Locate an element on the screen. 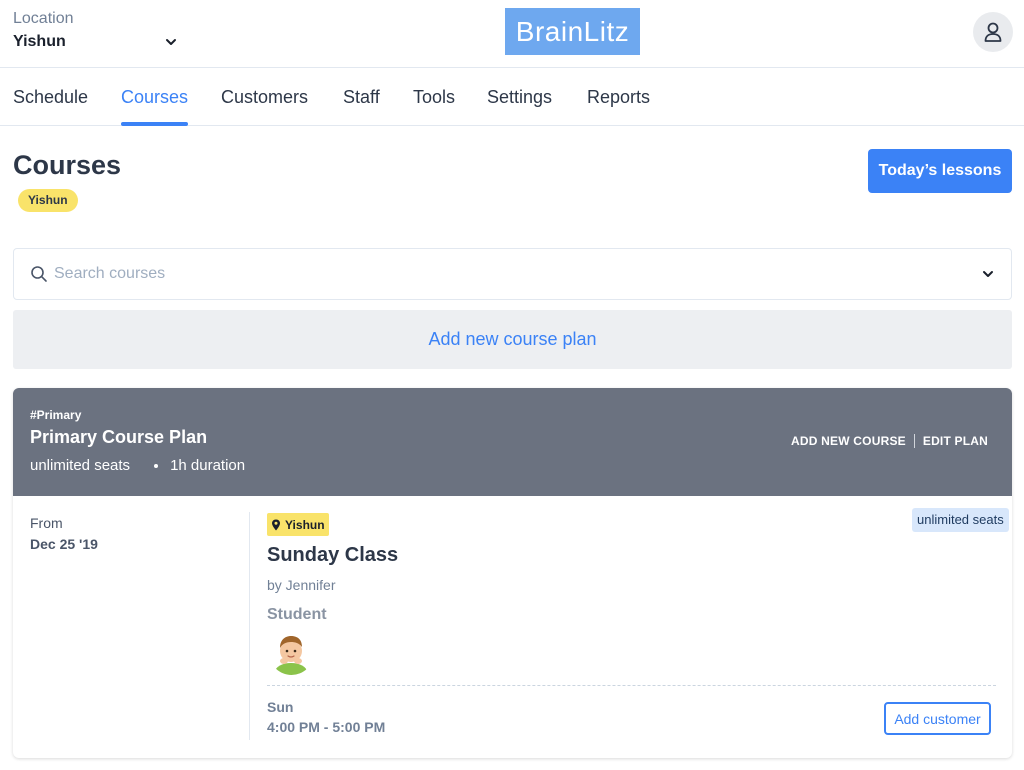  course-search is located at coordinates (512, 274).